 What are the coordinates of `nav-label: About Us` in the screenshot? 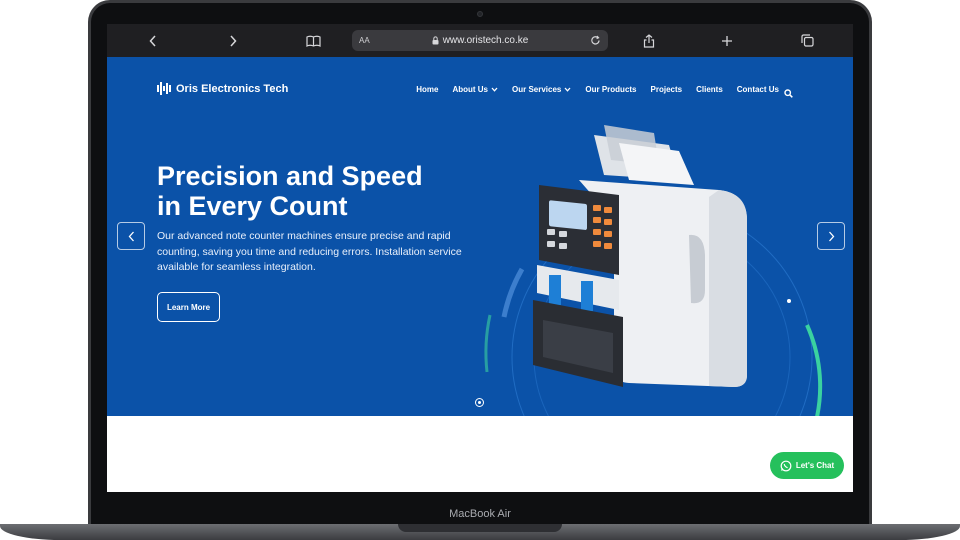 It's located at (470, 89).